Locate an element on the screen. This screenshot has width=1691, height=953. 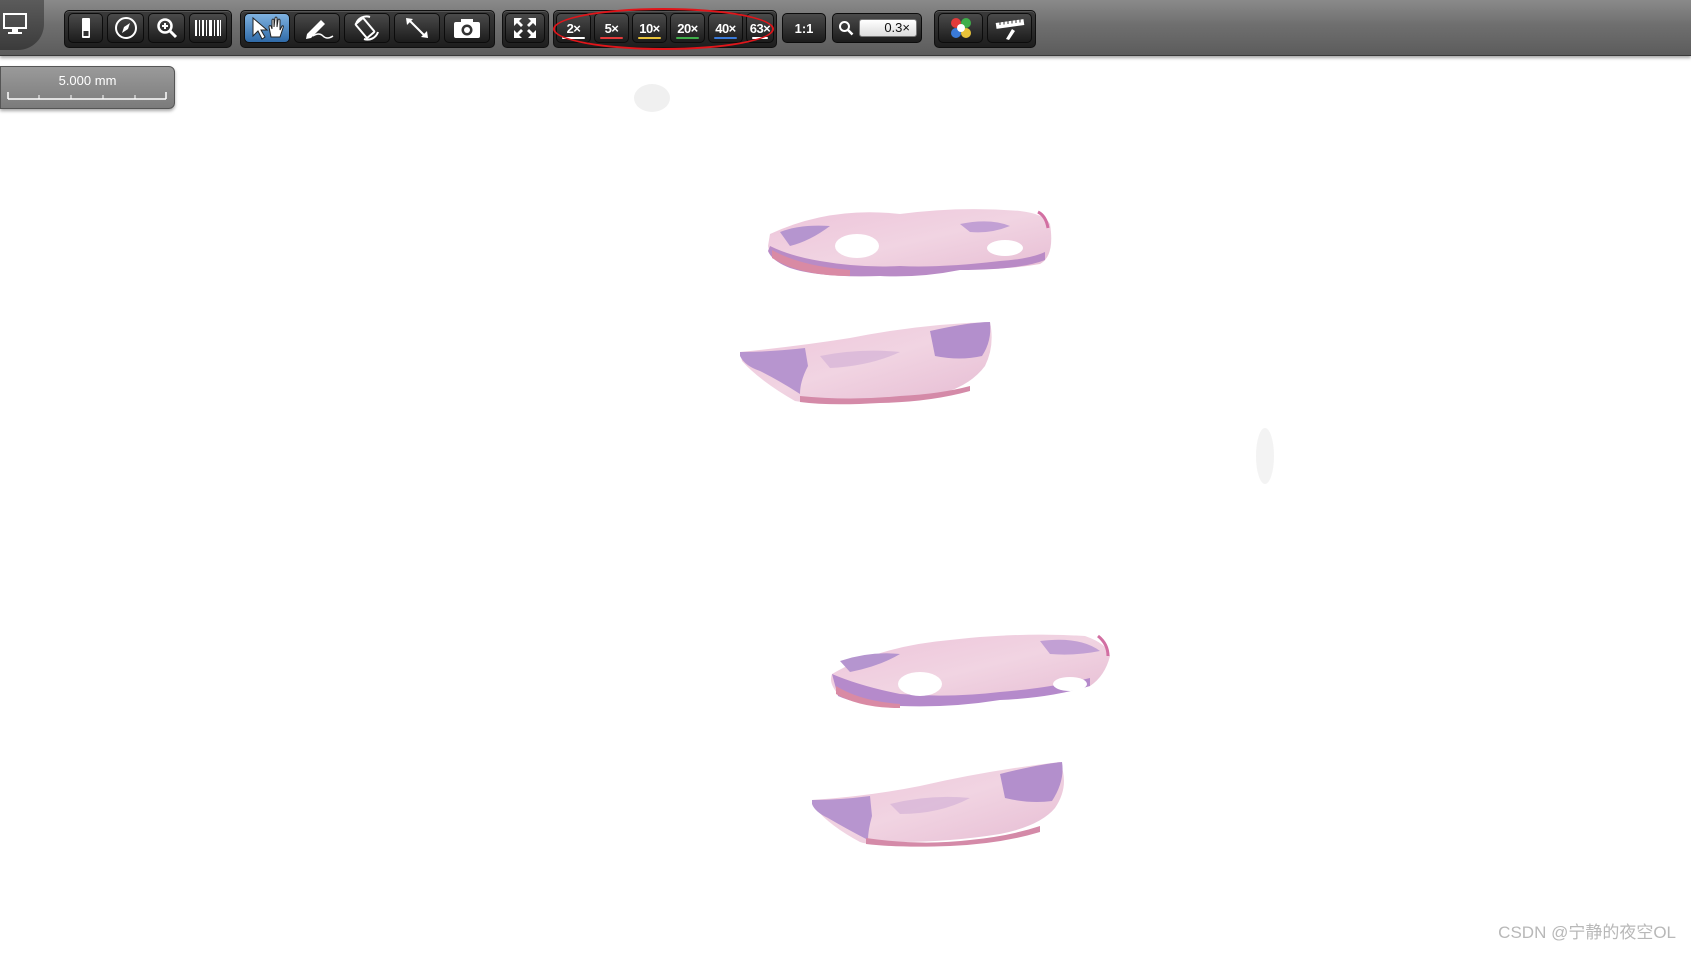
color-wheel-icon is located at coordinates (960, 28).